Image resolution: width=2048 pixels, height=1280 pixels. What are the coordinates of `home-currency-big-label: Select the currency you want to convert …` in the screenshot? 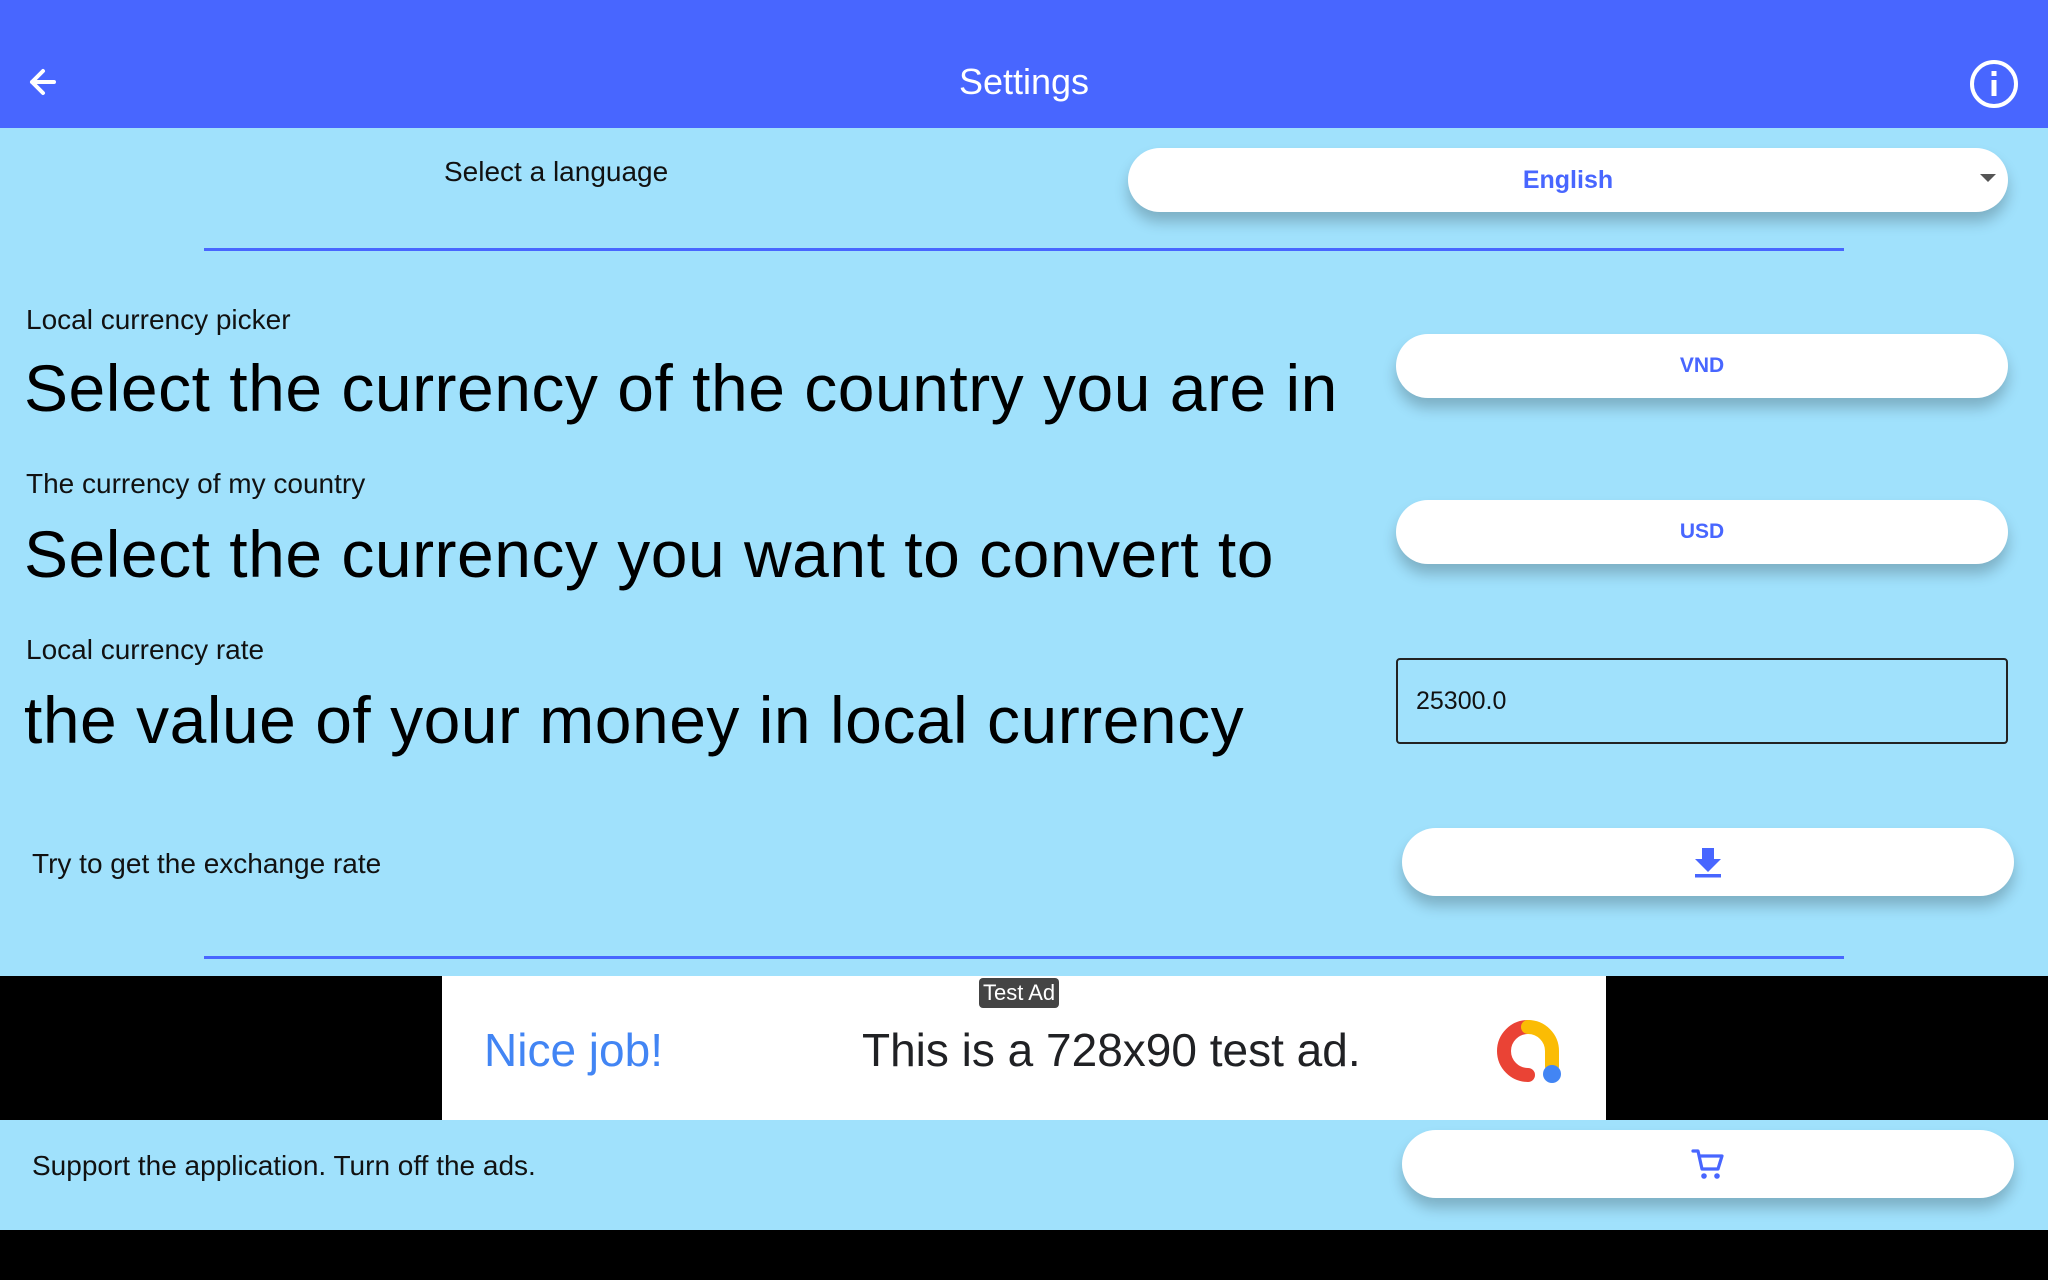 It's located at (649, 554).